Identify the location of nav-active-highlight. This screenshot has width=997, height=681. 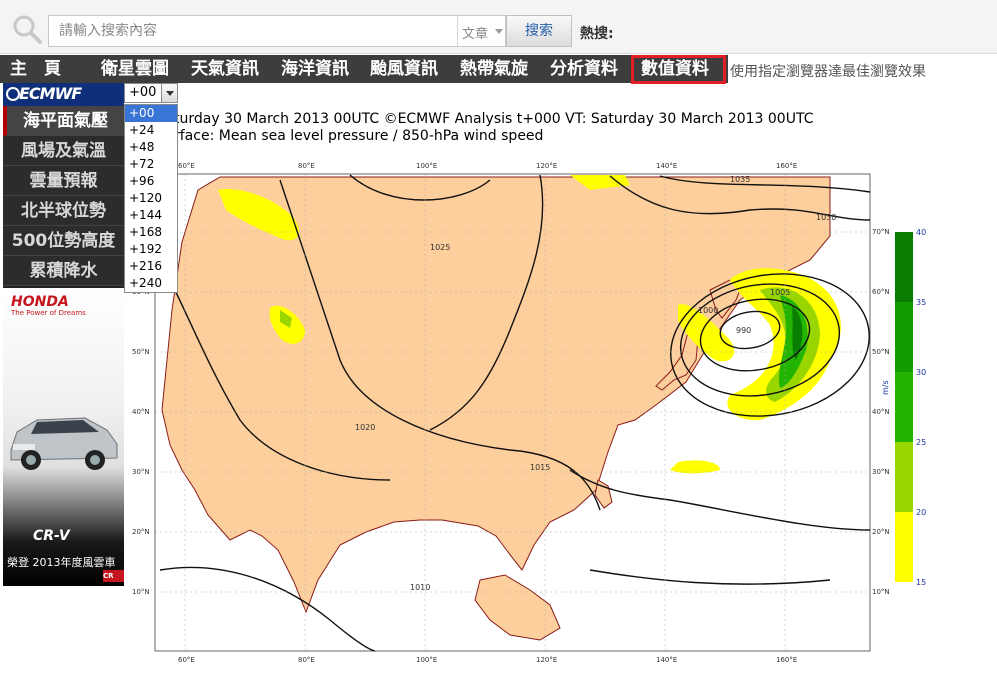
(678, 69).